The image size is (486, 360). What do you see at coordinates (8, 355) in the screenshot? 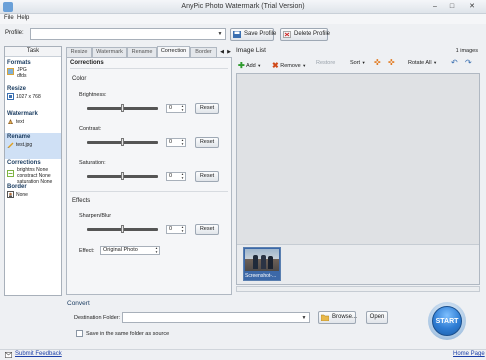
I see `mail-icon` at bounding box center [8, 355].